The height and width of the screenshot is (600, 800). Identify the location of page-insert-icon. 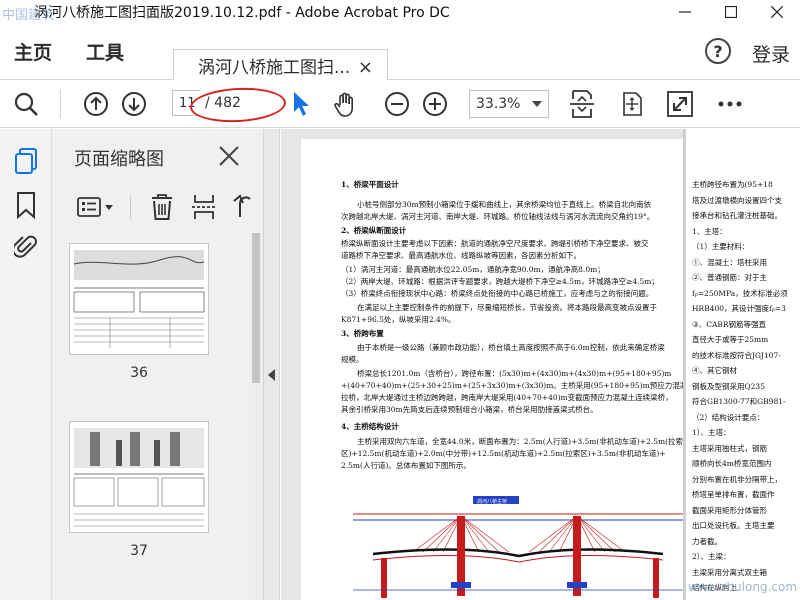
(204, 207).